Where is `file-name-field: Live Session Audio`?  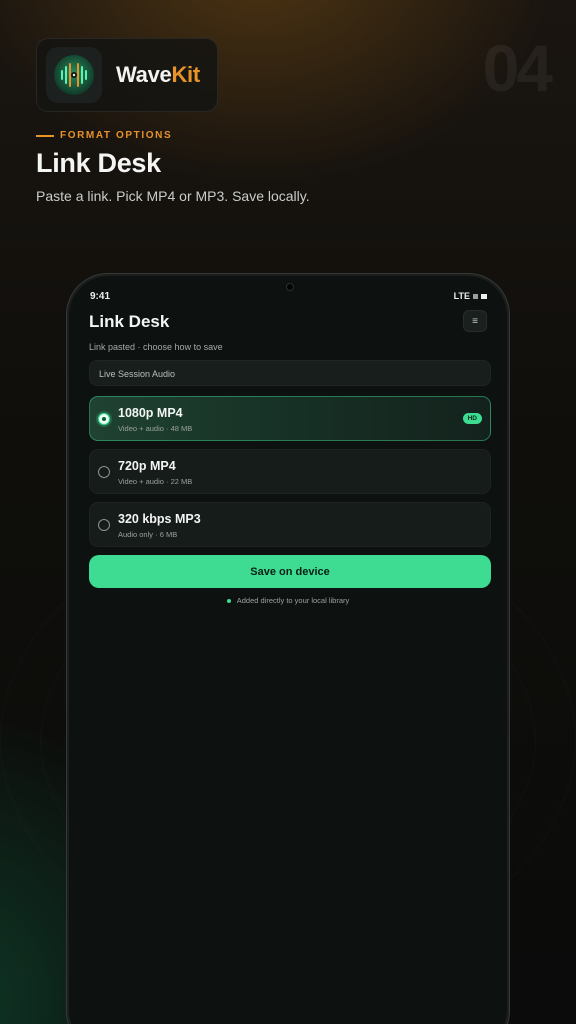 file-name-field: Live Session Audio is located at coordinates (290, 373).